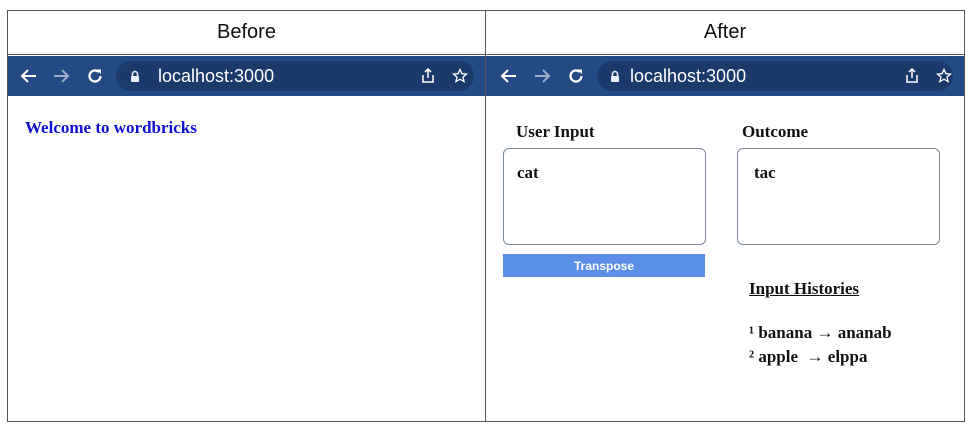 This screenshot has height=432, width=973. I want to click on welcome-heading: Welcome to wordbricks, so click(111, 127).